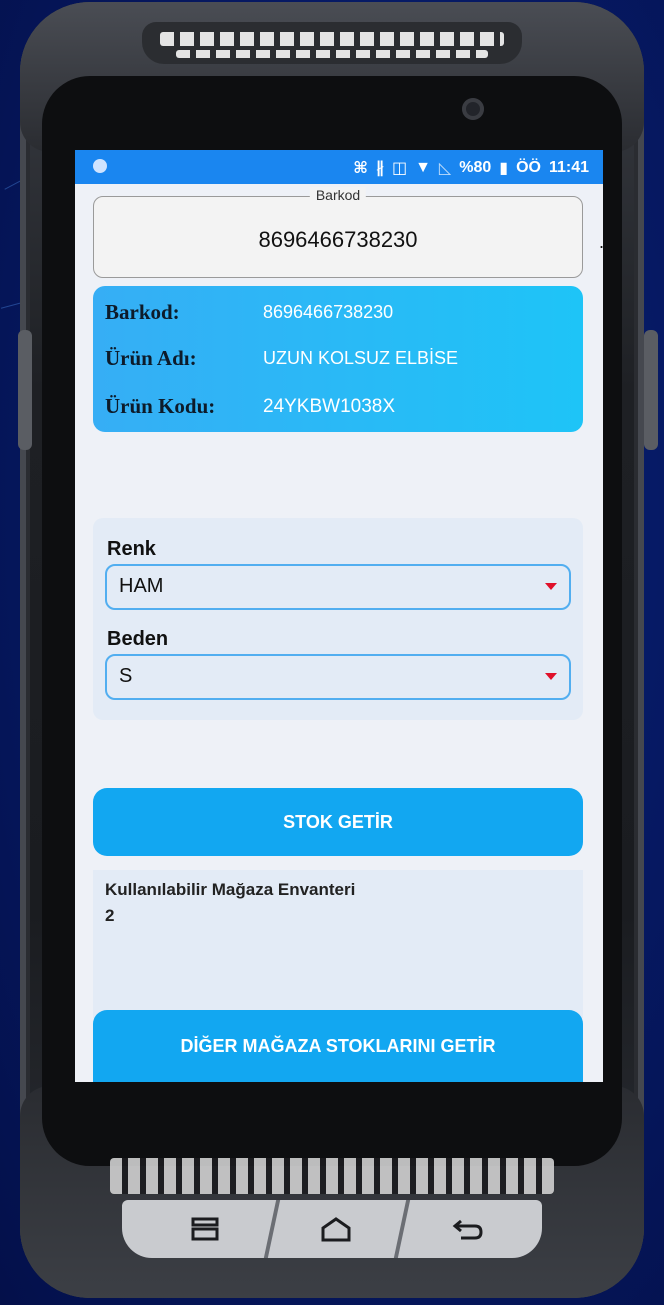 The image size is (664, 1305). I want to click on product-name-label: Ürün Adı:, so click(151, 358).